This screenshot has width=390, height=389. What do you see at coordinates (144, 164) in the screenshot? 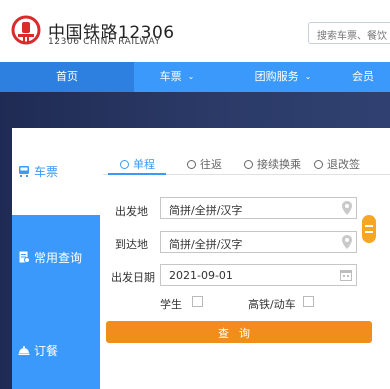
I see `tab-label: 单程` at bounding box center [144, 164].